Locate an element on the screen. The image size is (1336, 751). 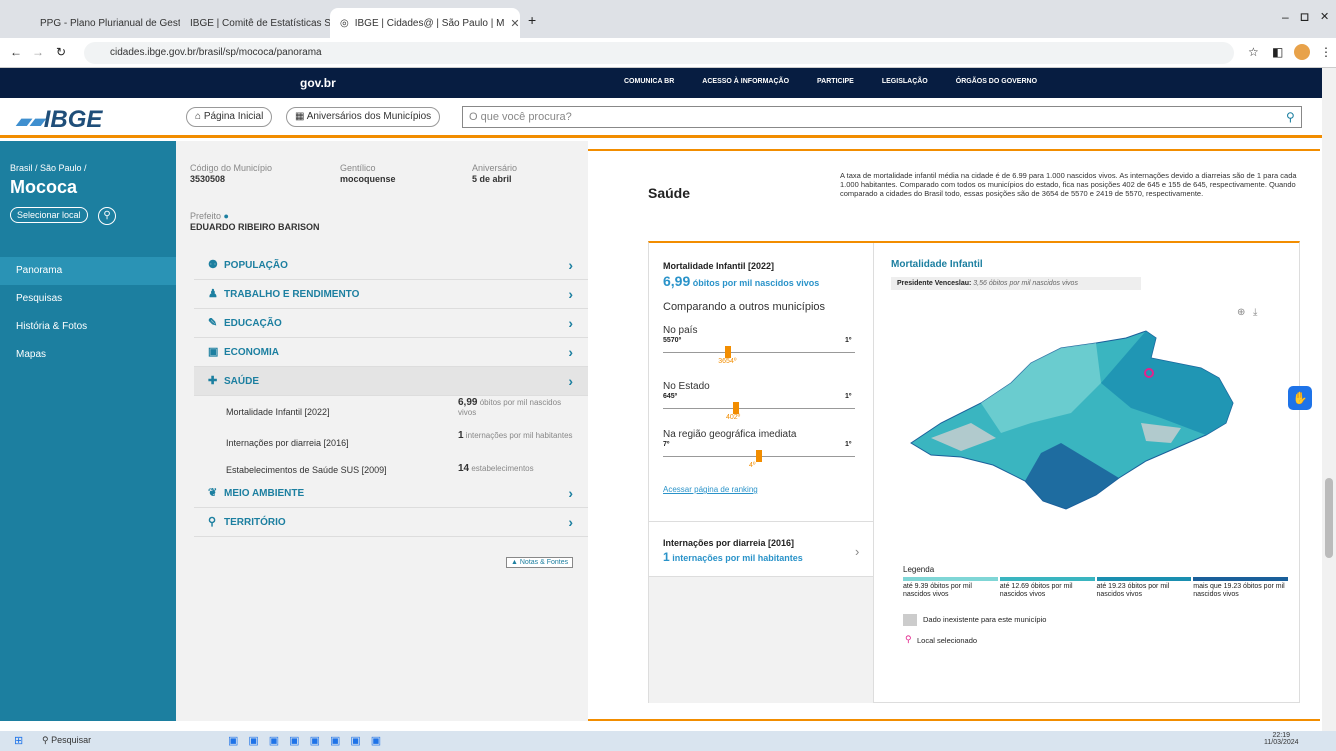
forward-icon: → is located at coordinates (38, 52).